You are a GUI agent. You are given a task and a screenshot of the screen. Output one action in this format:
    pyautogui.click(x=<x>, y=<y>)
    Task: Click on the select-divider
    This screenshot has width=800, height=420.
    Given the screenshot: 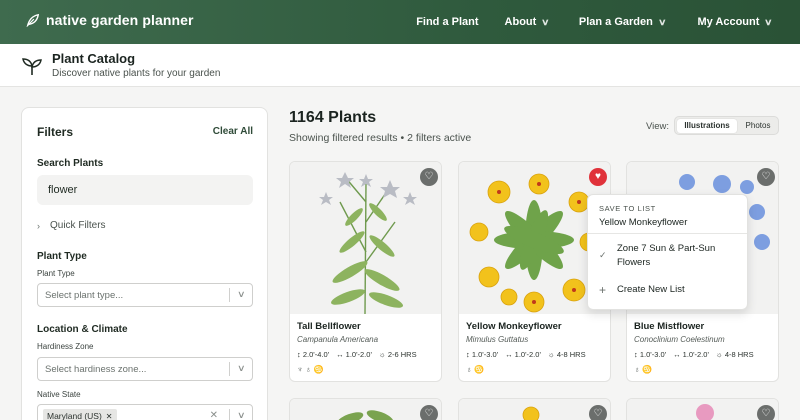 What is the action you would take?
    pyautogui.click(x=229, y=414)
    